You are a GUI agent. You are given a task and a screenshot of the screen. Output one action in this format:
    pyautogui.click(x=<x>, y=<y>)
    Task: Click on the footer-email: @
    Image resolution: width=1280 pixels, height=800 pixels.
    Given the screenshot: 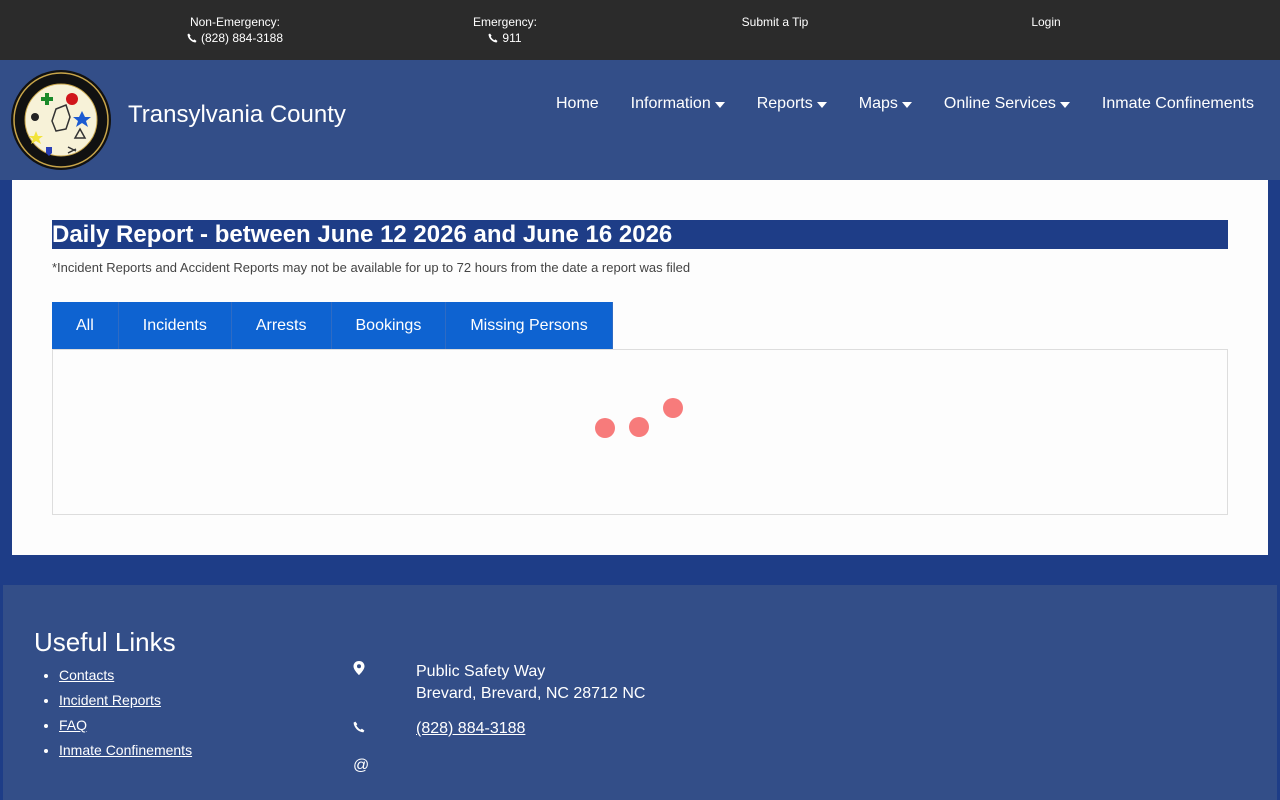 What is the action you would take?
    pyautogui.click(x=384, y=766)
    